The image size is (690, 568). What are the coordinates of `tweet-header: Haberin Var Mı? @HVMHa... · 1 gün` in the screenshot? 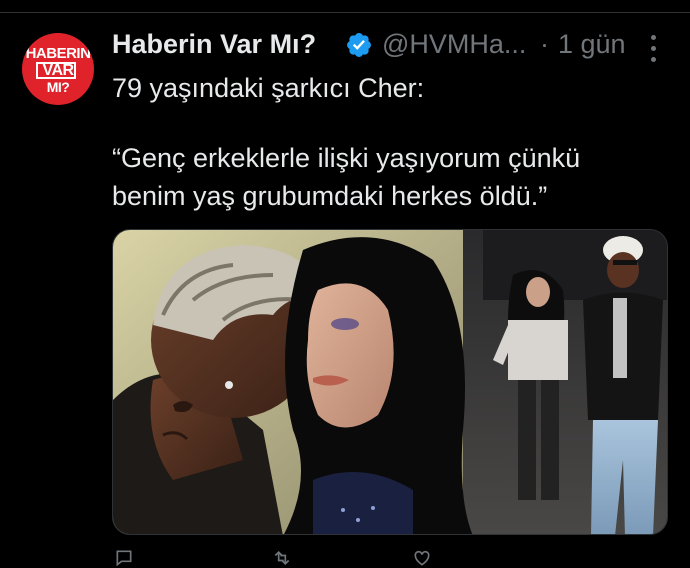 It's located at (392, 44).